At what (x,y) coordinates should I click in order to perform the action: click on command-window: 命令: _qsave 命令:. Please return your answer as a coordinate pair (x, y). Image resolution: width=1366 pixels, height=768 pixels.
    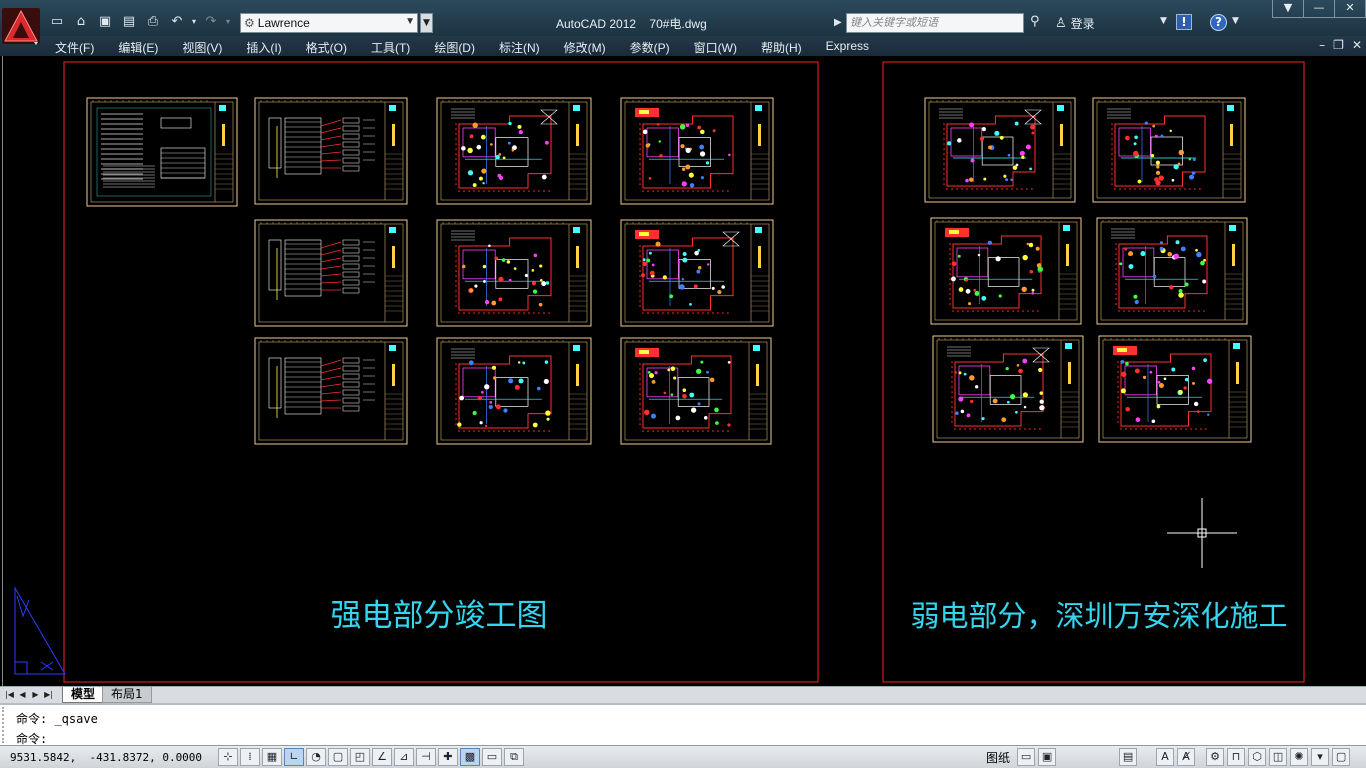
    Looking at the image, I should click on (683, 724).